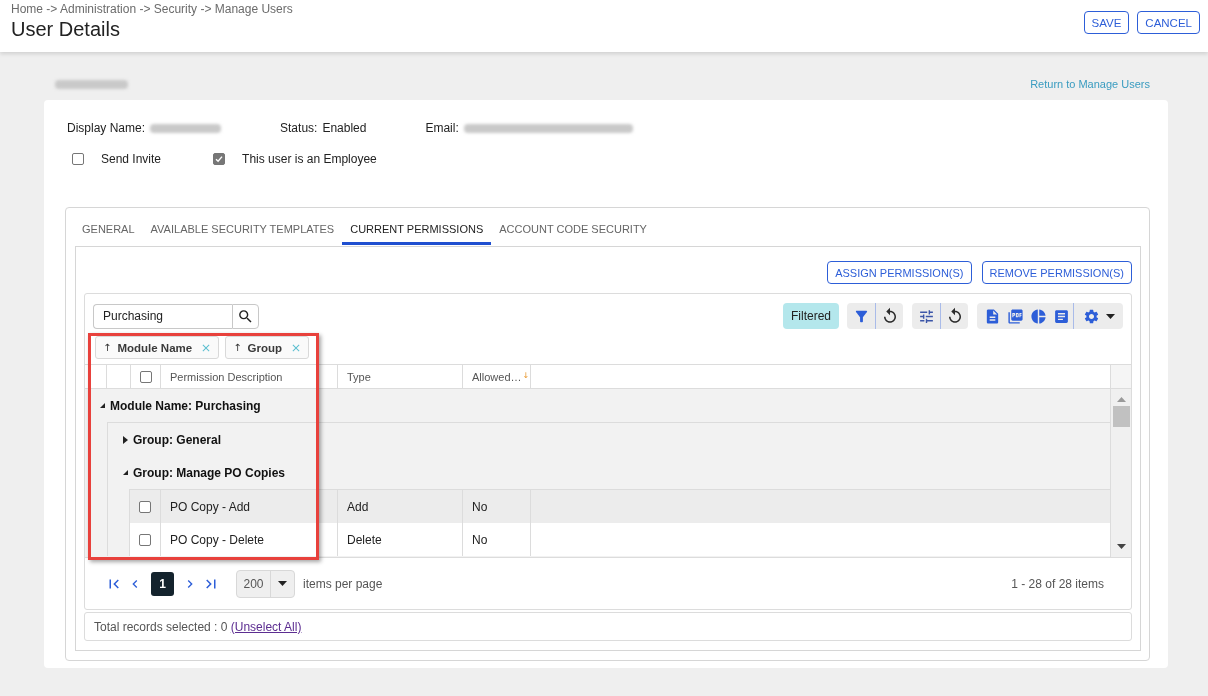 Image resolution: width=1208 pixels, height=696 pixels. What do you see at coordinates (248, 539) in the screenshot?
I see `table-cell: PO Copy - Delete` at bounding box center [248, 539].